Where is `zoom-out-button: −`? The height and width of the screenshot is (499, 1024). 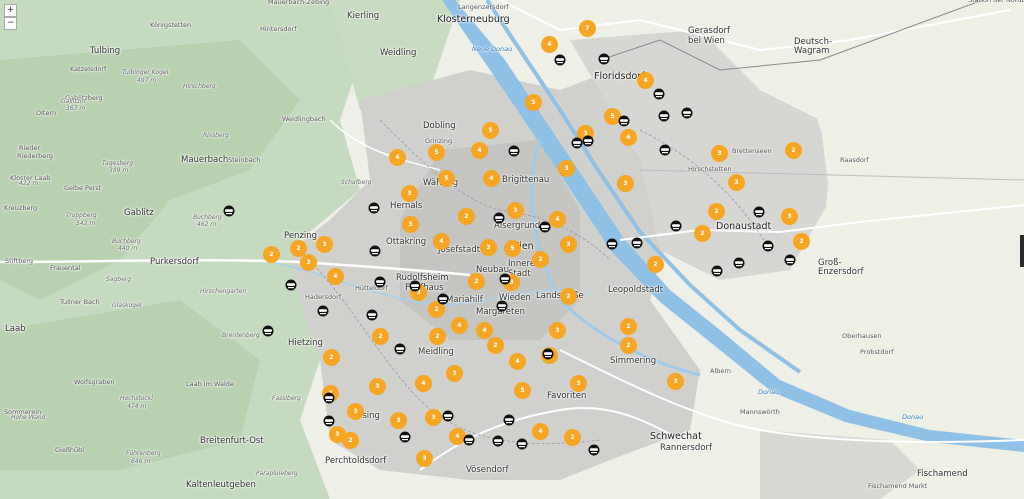 zoom-out-button: − is located at coordinates (10, 23).